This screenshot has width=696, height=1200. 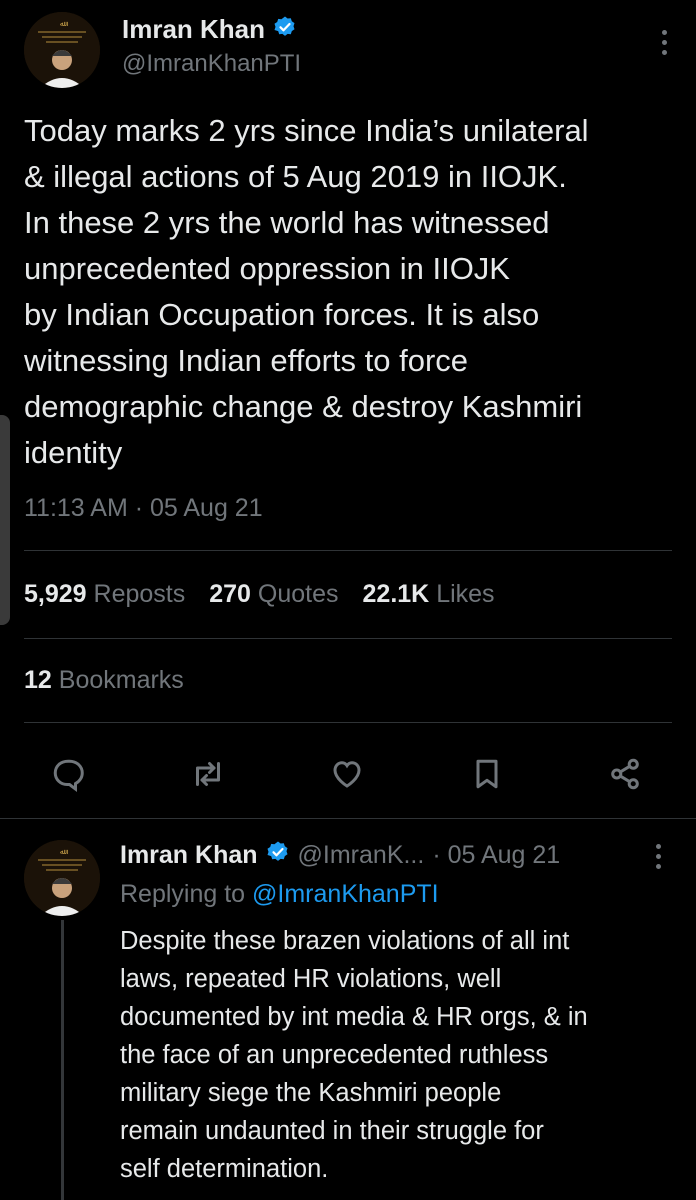 What do you see at coordinates (211, 64) in the screenshot?
I see `author-handle: @ImranKhanPTI` at bounding box center [211, 64].